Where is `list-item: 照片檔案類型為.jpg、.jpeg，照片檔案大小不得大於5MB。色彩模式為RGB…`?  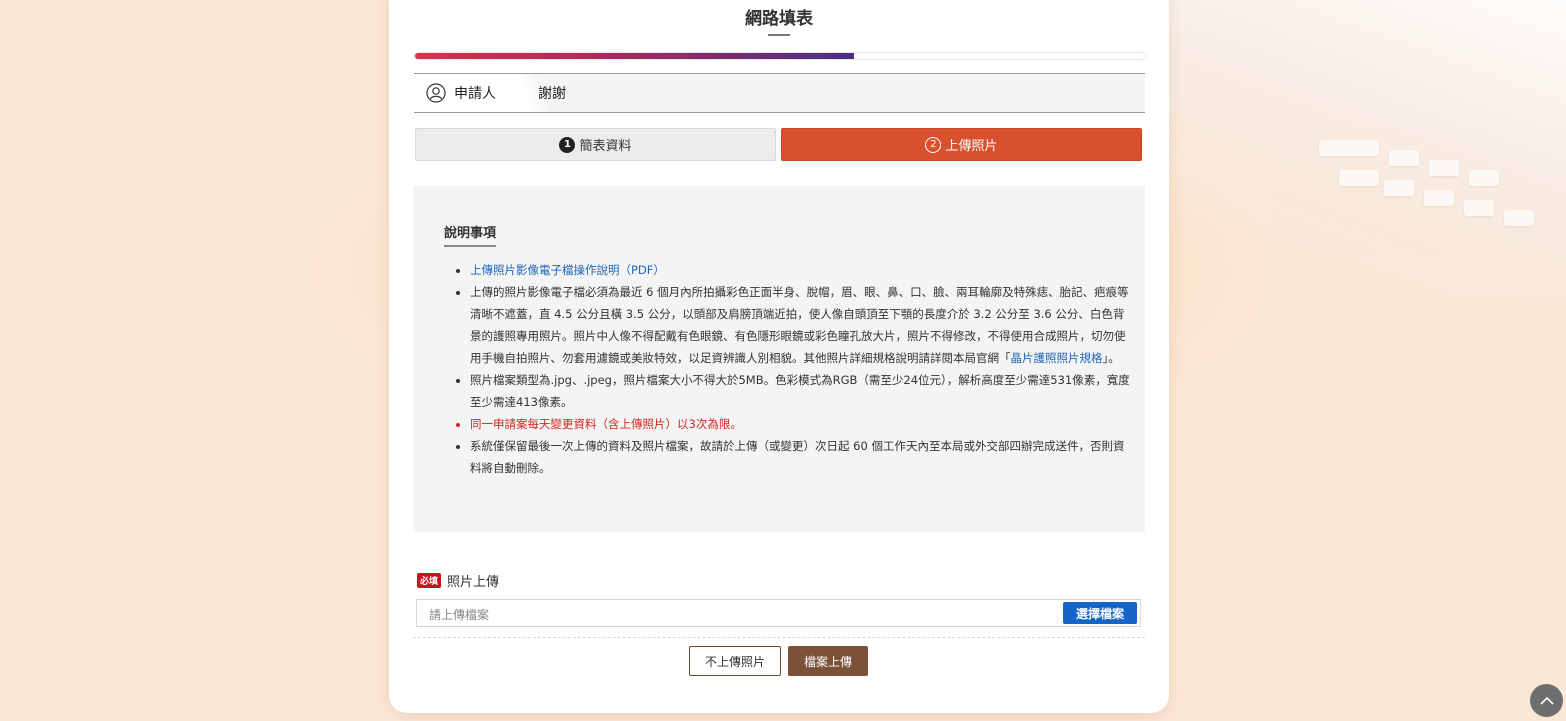
list-item: 照片檔案類型為.jpg、.jpeg，照片檔案大小不得大於5MB。色彩模式為RGB… is located at coordinates (802, 391).